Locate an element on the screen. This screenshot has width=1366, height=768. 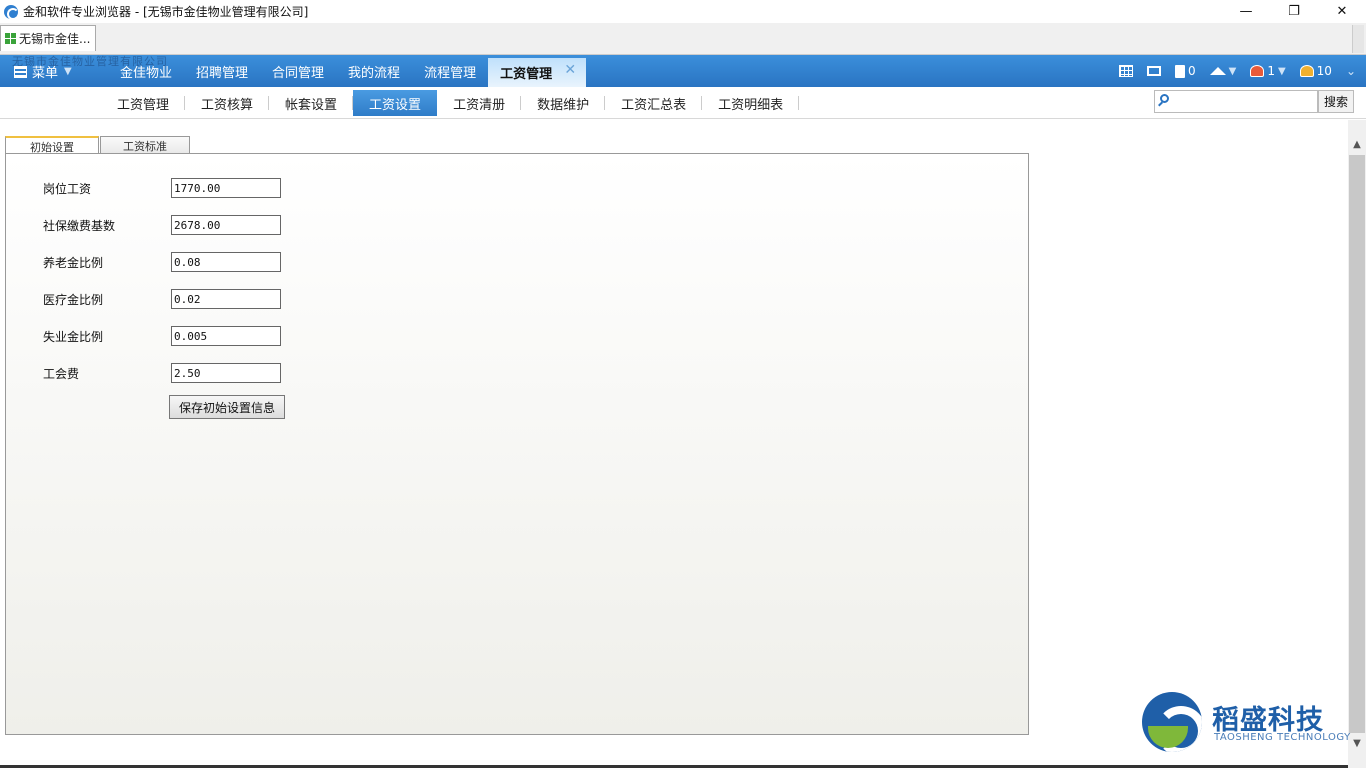
close-window-button: ✕ is located at coordinates (1342, 11).